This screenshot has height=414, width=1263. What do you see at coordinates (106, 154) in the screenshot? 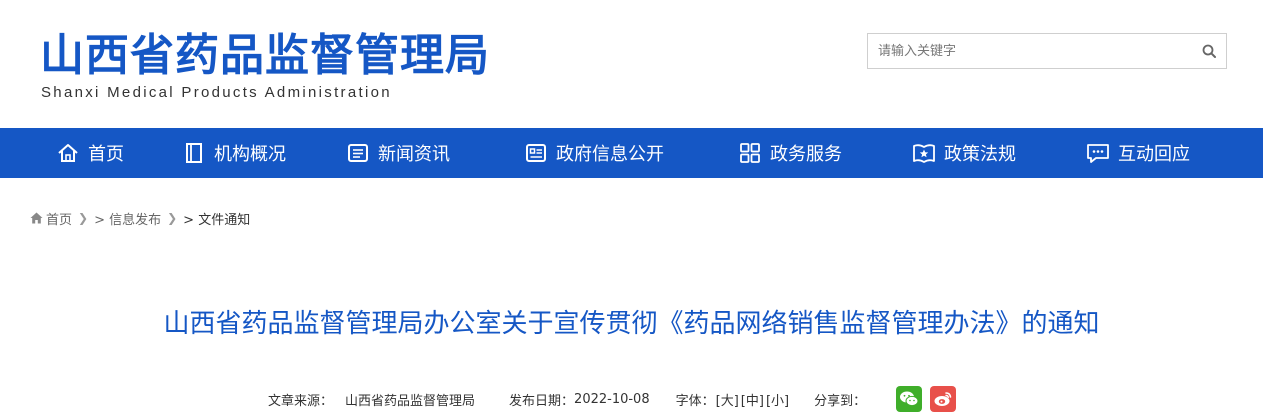
I see `nav-label: 首页` at bounding box center [106, 154].